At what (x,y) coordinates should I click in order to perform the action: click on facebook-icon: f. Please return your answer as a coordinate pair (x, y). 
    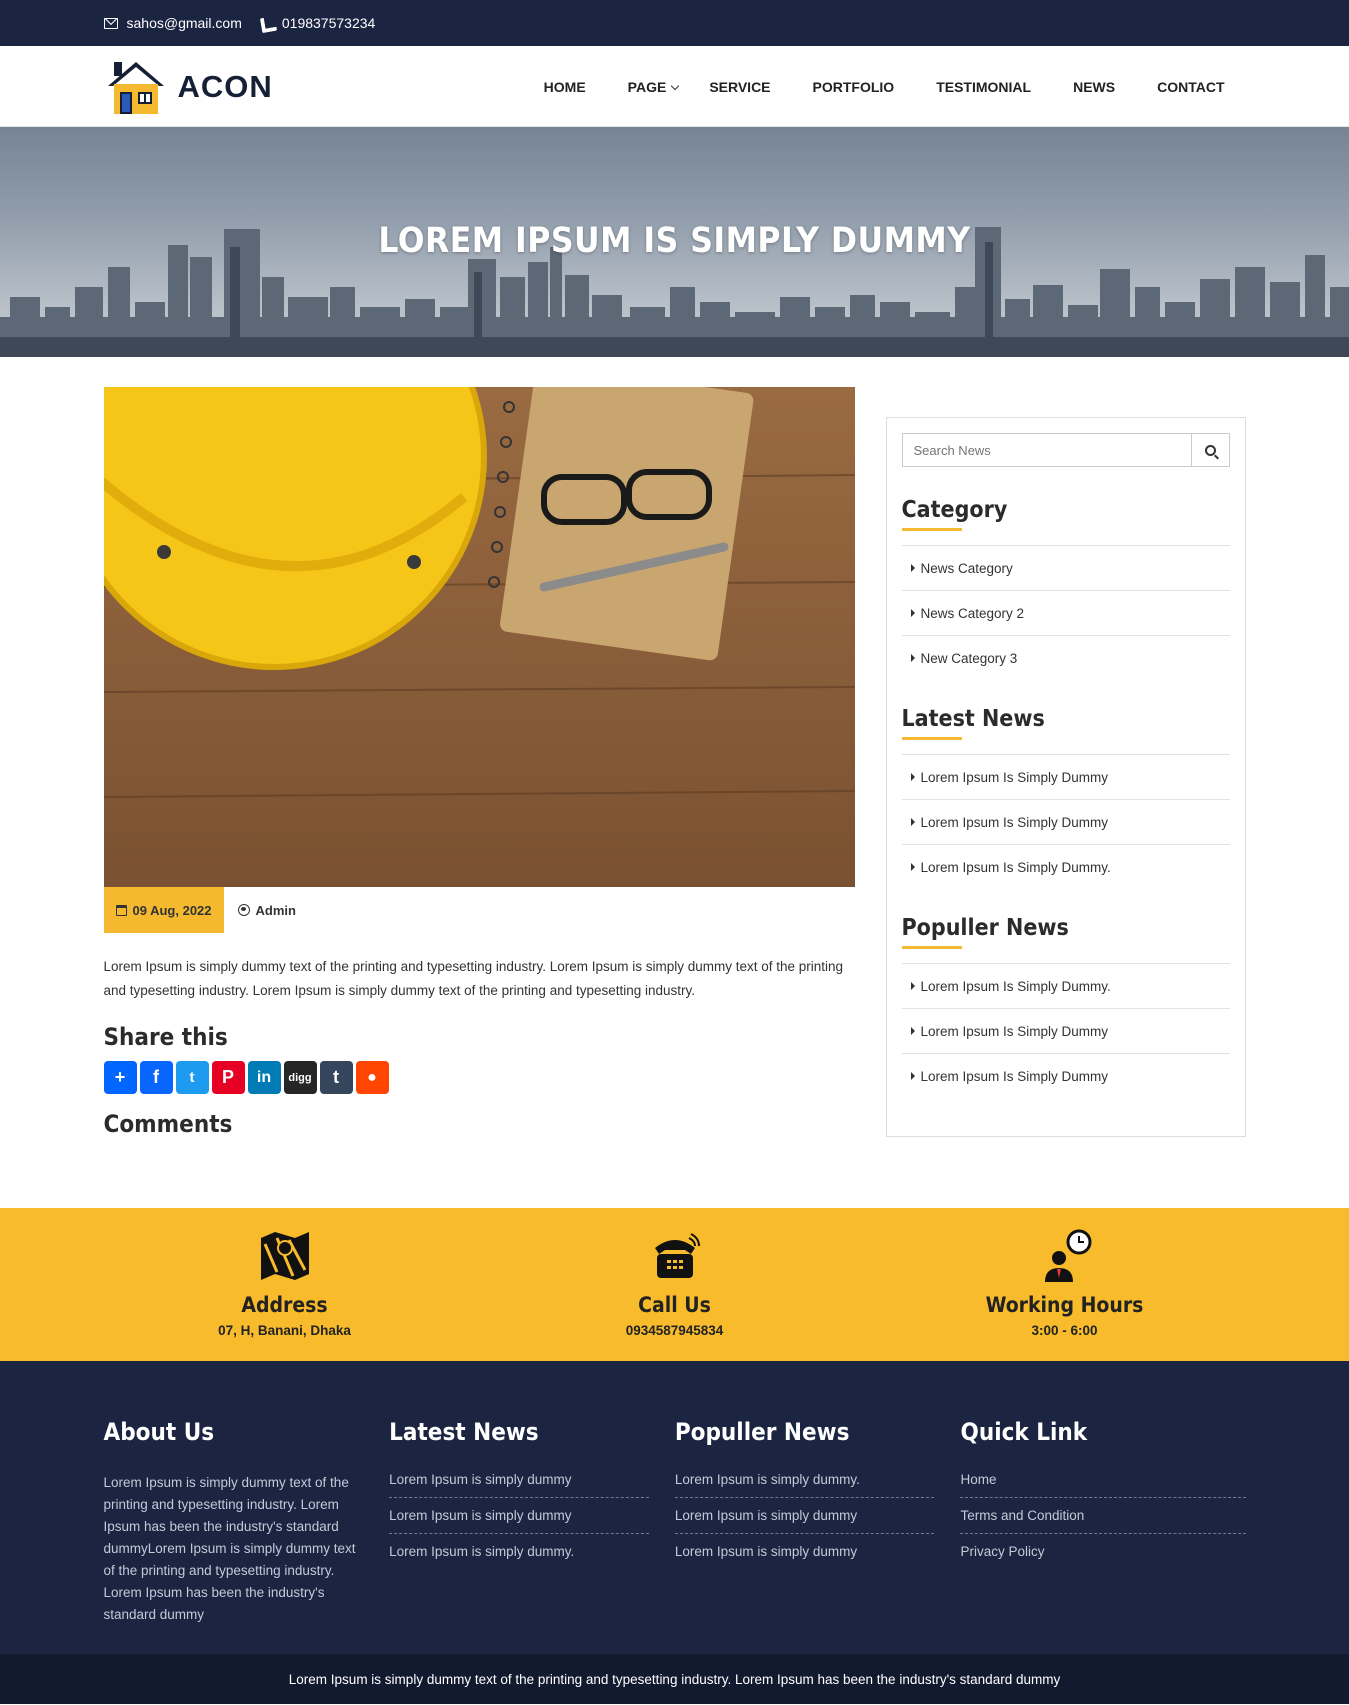
    Looking at the image, I should click on (156, 1077).